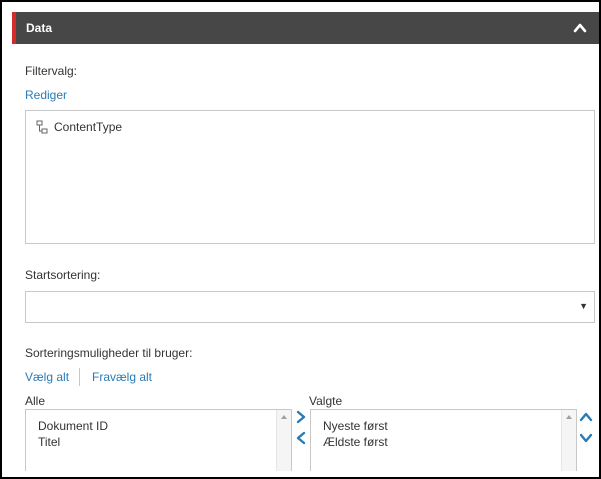 This screenshot has width=601, height=479. I want to click on available-items: Dokument ID Titel, so click(67, 434).